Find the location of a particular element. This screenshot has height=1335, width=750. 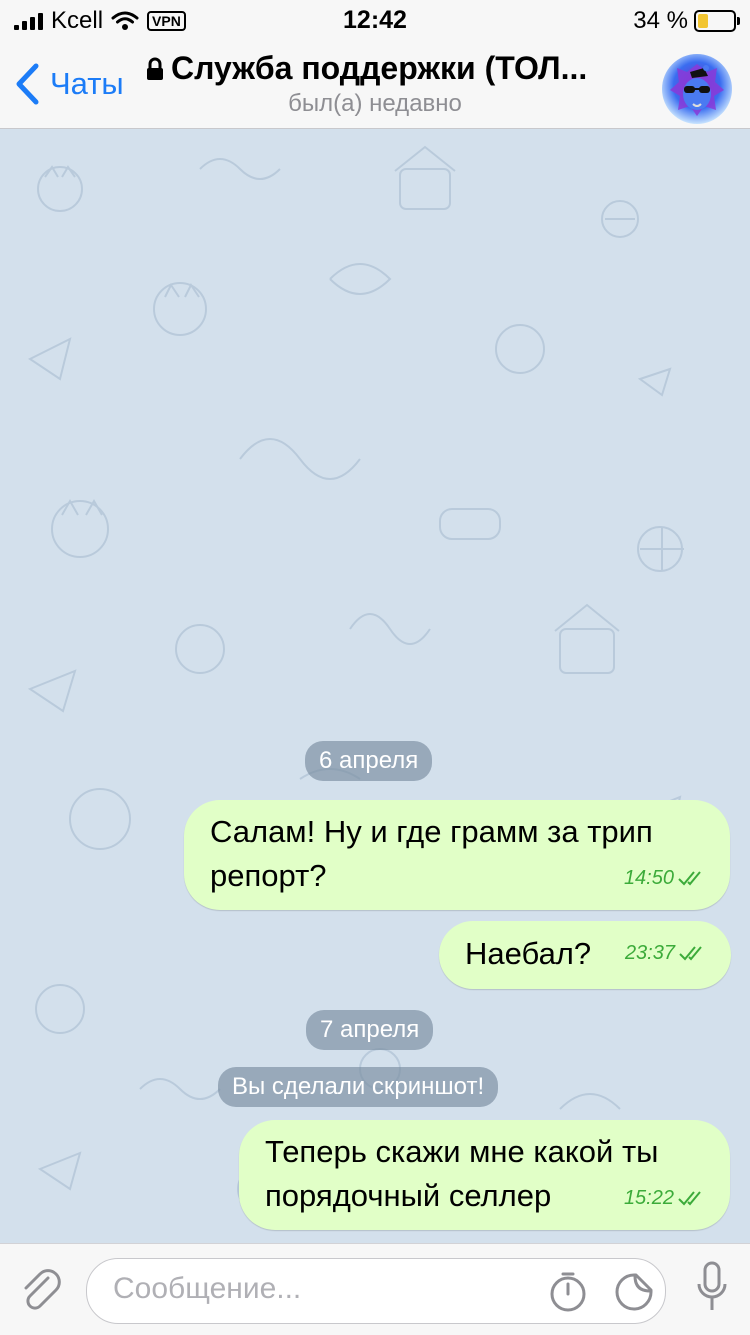

date-pill-text: 6 апреля is located at coordinates (369, 760).